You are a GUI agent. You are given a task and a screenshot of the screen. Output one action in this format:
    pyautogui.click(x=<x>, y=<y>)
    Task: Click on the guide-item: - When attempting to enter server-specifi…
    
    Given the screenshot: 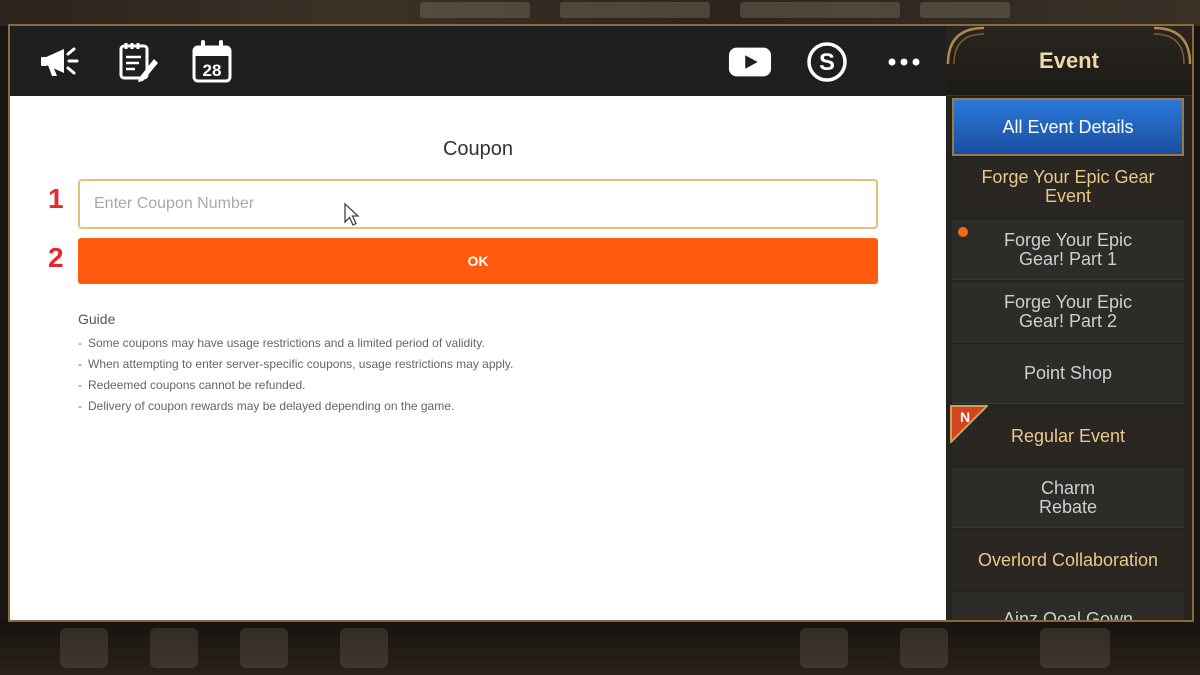 What is the action you would take?
    pyautogui.click(x=296, y=364)
    